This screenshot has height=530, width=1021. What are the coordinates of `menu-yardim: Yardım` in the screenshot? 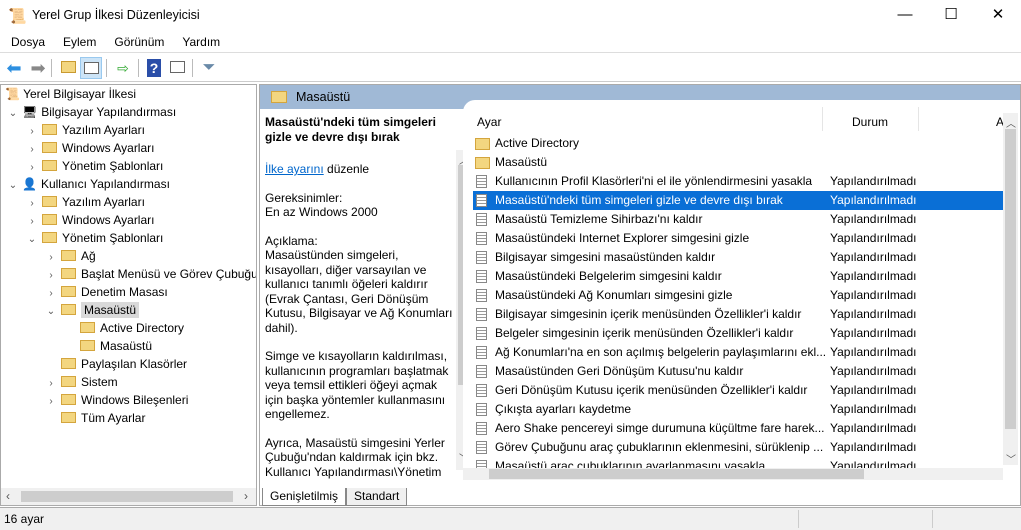 It's located at (199, 41).